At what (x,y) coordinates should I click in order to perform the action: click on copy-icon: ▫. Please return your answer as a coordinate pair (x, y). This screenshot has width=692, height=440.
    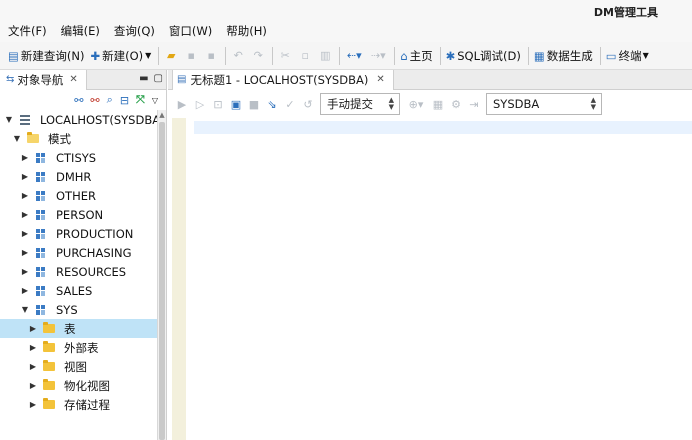
    Looking at the image, I should click on (305, 56).